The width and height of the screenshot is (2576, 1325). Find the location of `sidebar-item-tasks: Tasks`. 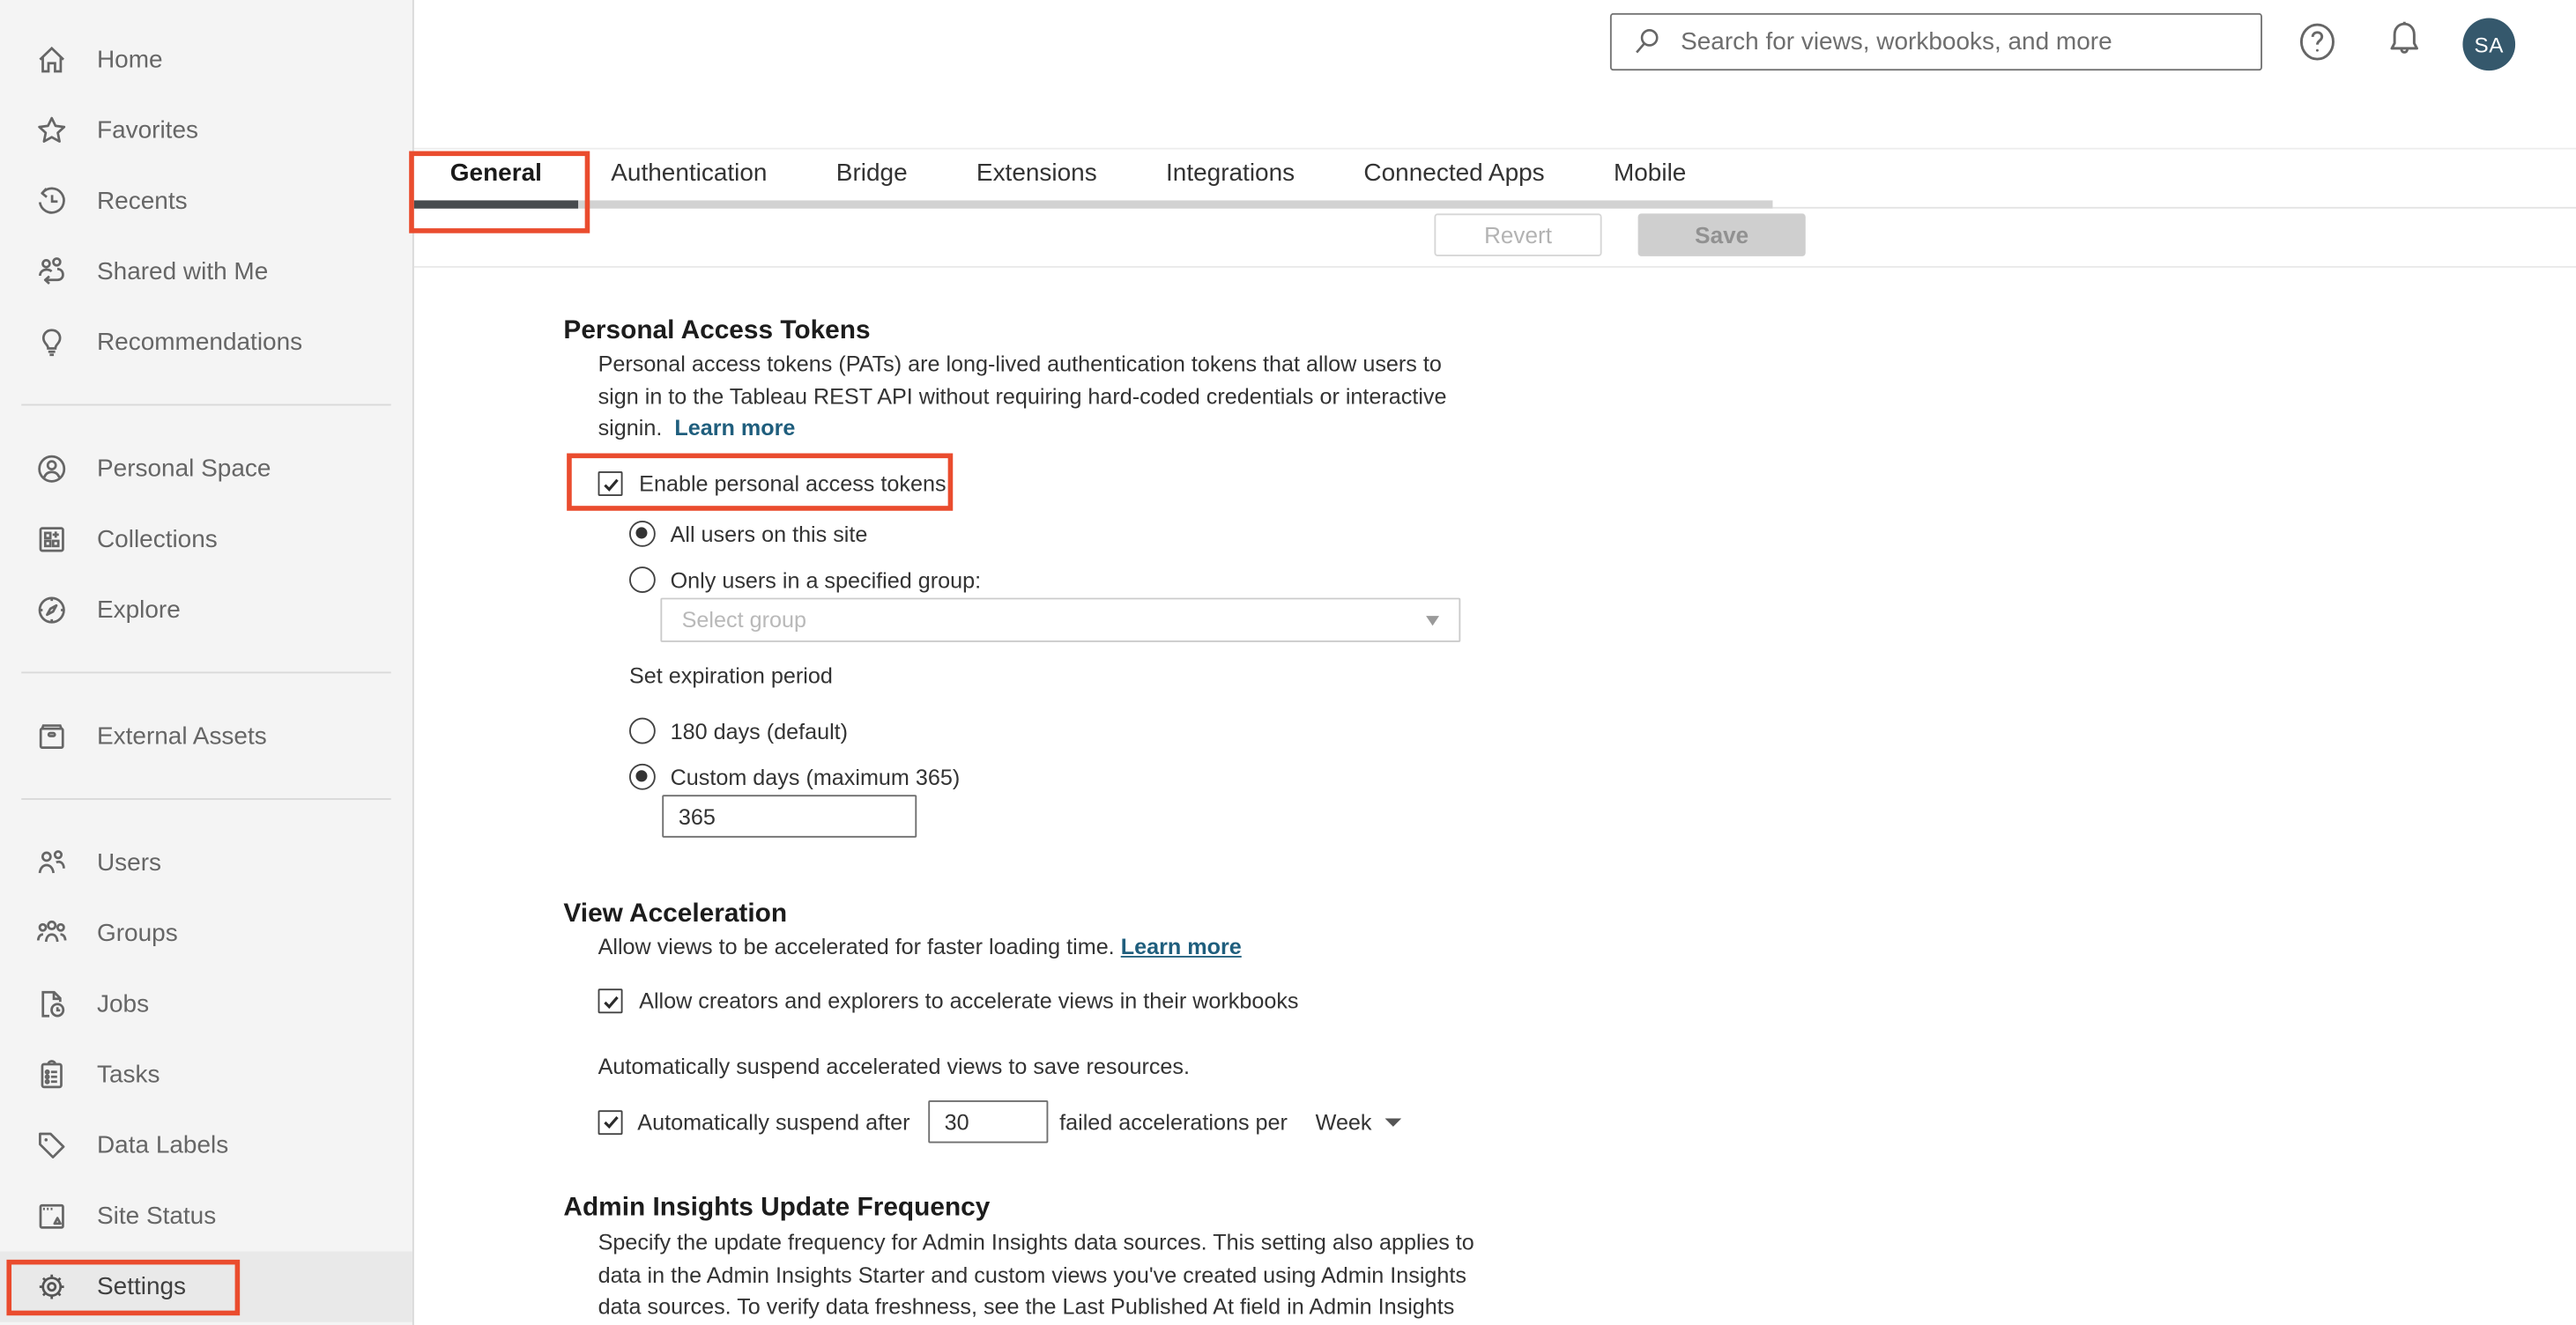

sidebar-item-tasks: Tasks is located at coordinates (206, 1075).